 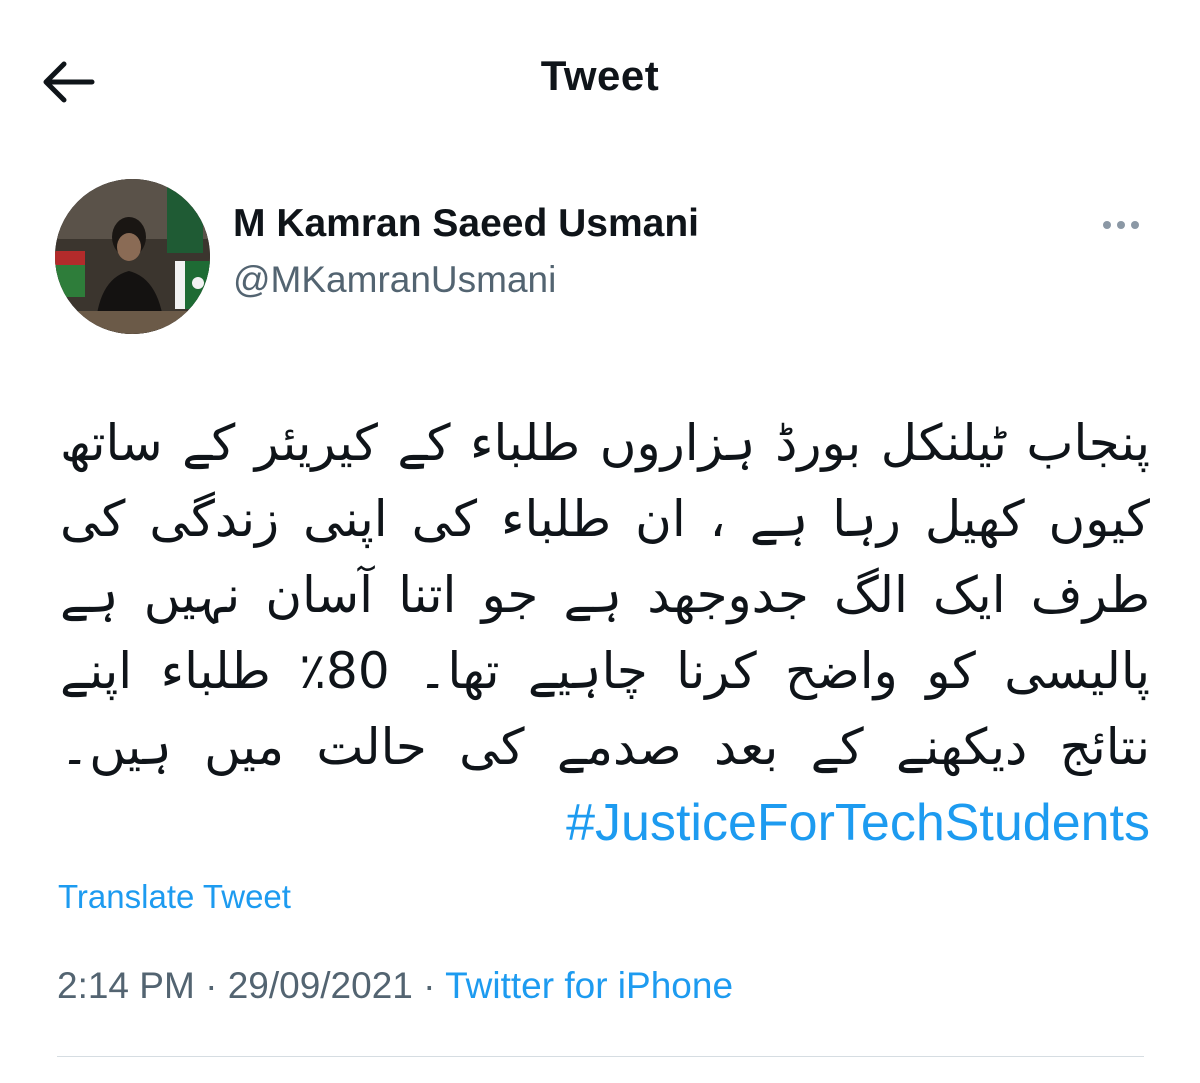 I want to click on tweet-source-link: Twitter for iPhone, so click(x=589, y=985).